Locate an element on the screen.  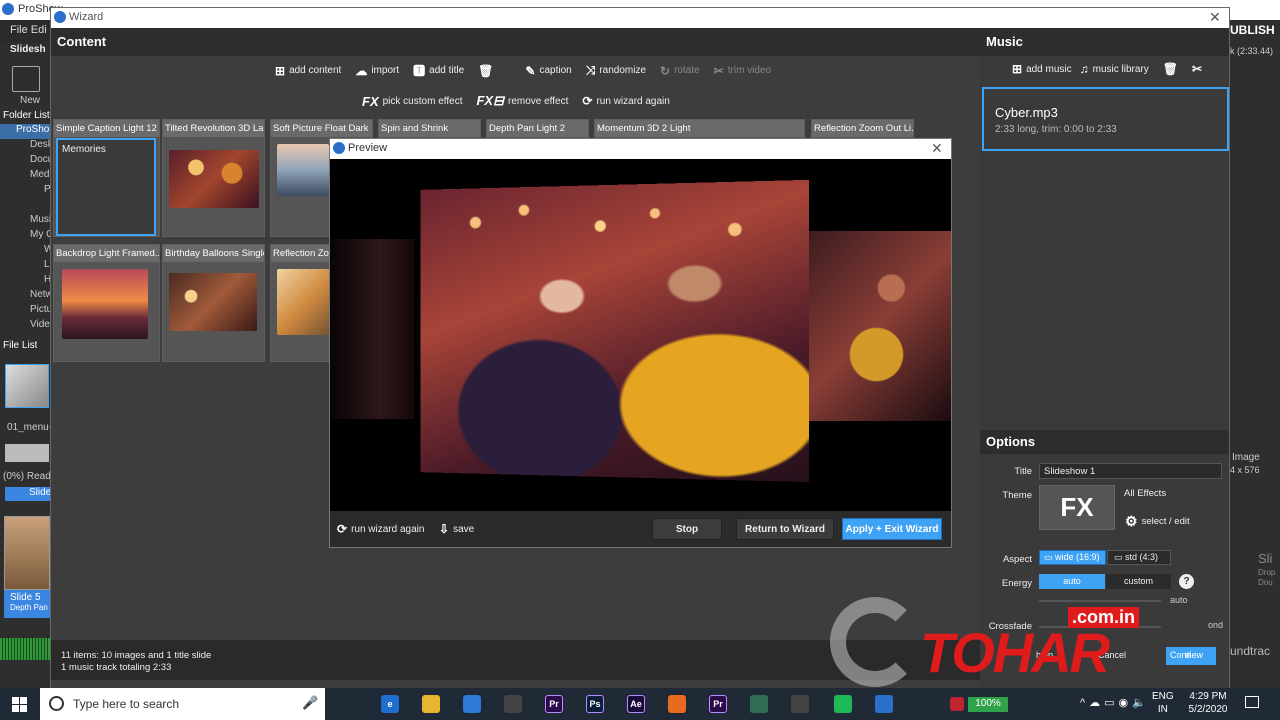
import-button: ☁ import is located at coordinates (377, 70).